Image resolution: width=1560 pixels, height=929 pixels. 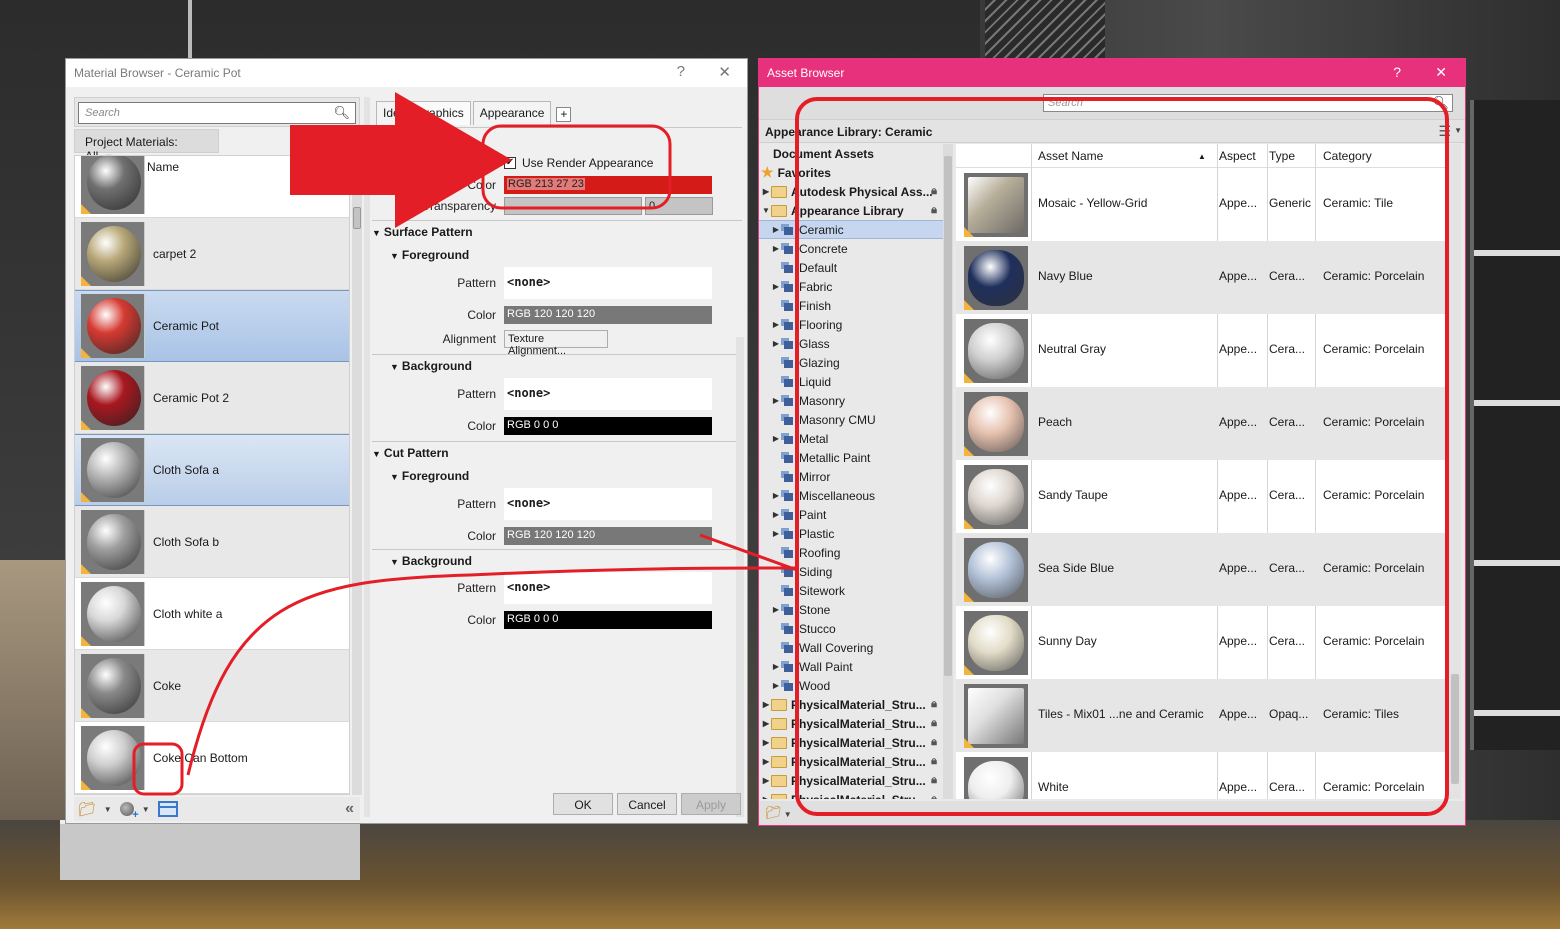 I want to click on asset-row: White Appe... Cera... Ceramic: Porcelain, so click(x=1201, y=775).